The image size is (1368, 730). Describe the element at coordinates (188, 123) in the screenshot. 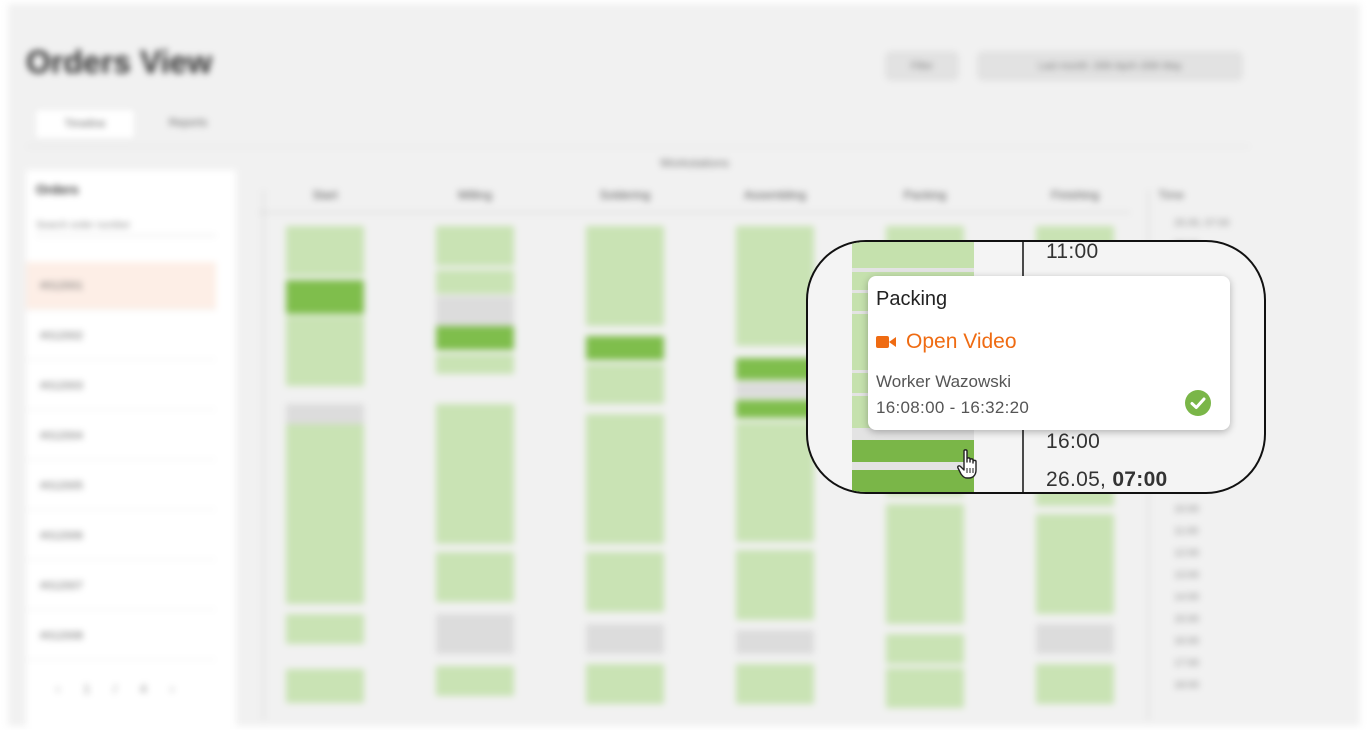

I see `tab-reports: Reports` at that location.